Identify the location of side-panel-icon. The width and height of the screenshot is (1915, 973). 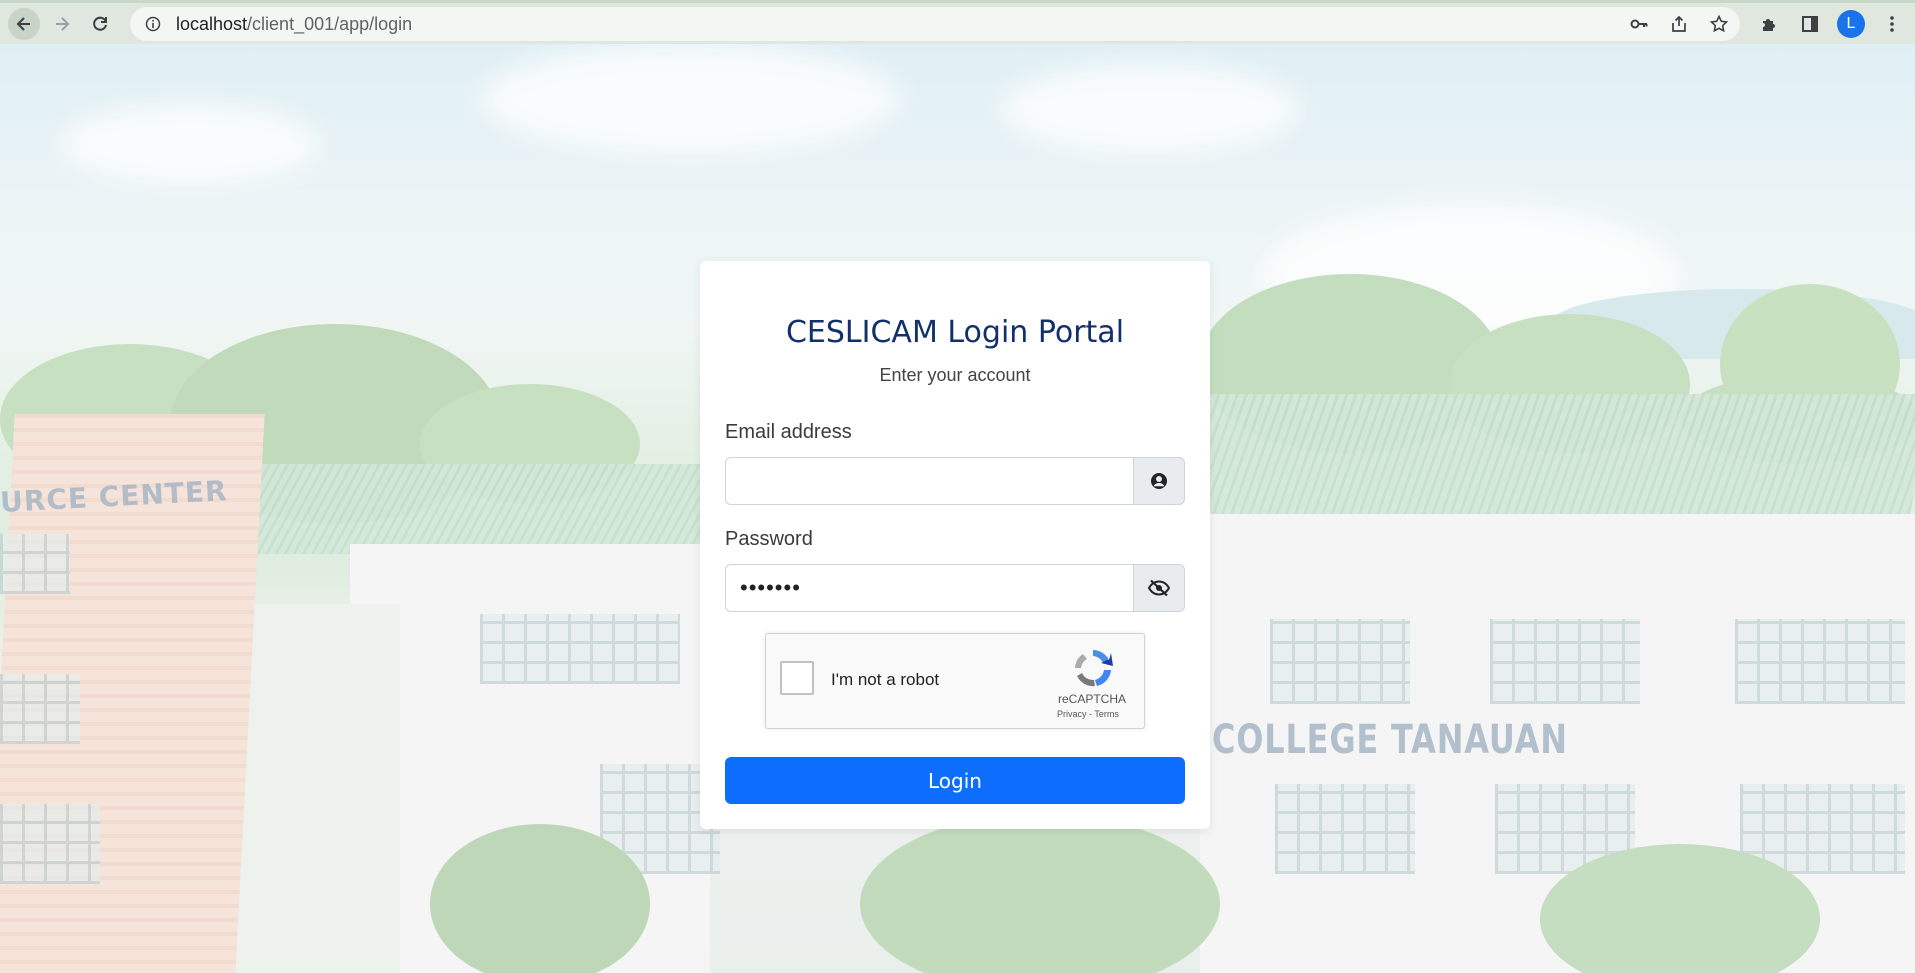
(1810, 24).